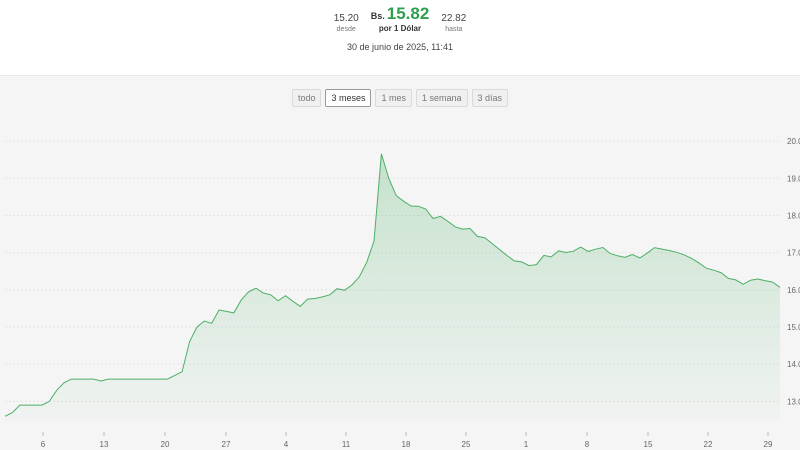 The height and width of the screenshot is (450, 800). I want to click on tab-1-week: 1 semana, so click(442, 98).